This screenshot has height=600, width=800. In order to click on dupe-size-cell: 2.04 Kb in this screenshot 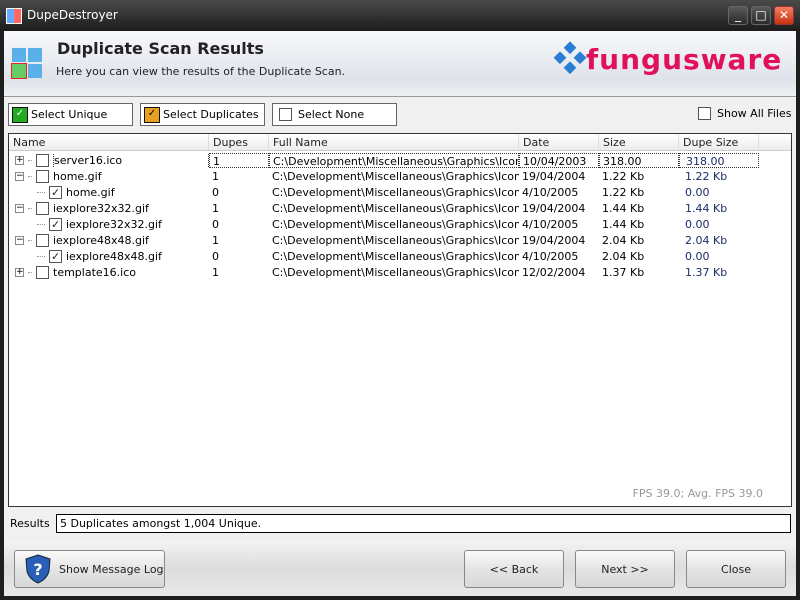, I will do `click(706, 240)`.